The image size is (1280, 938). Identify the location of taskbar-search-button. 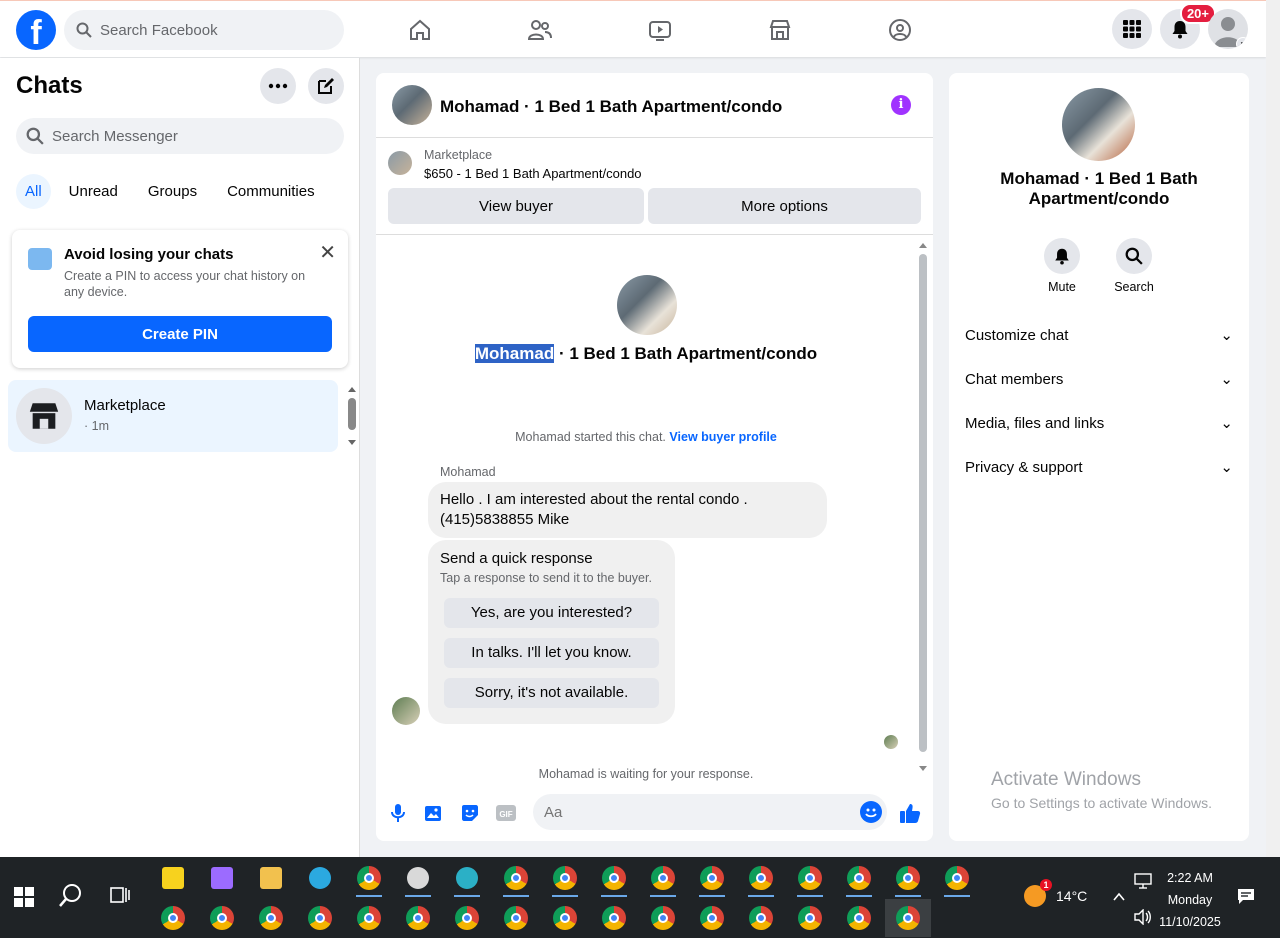
(71, 898).